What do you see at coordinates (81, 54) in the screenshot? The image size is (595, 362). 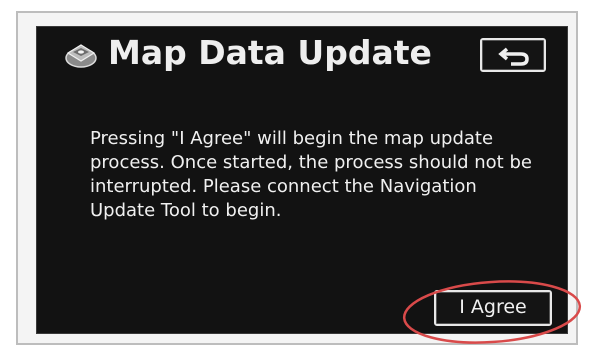 I see `map-disc-icon` at bounding box center [81, 54].